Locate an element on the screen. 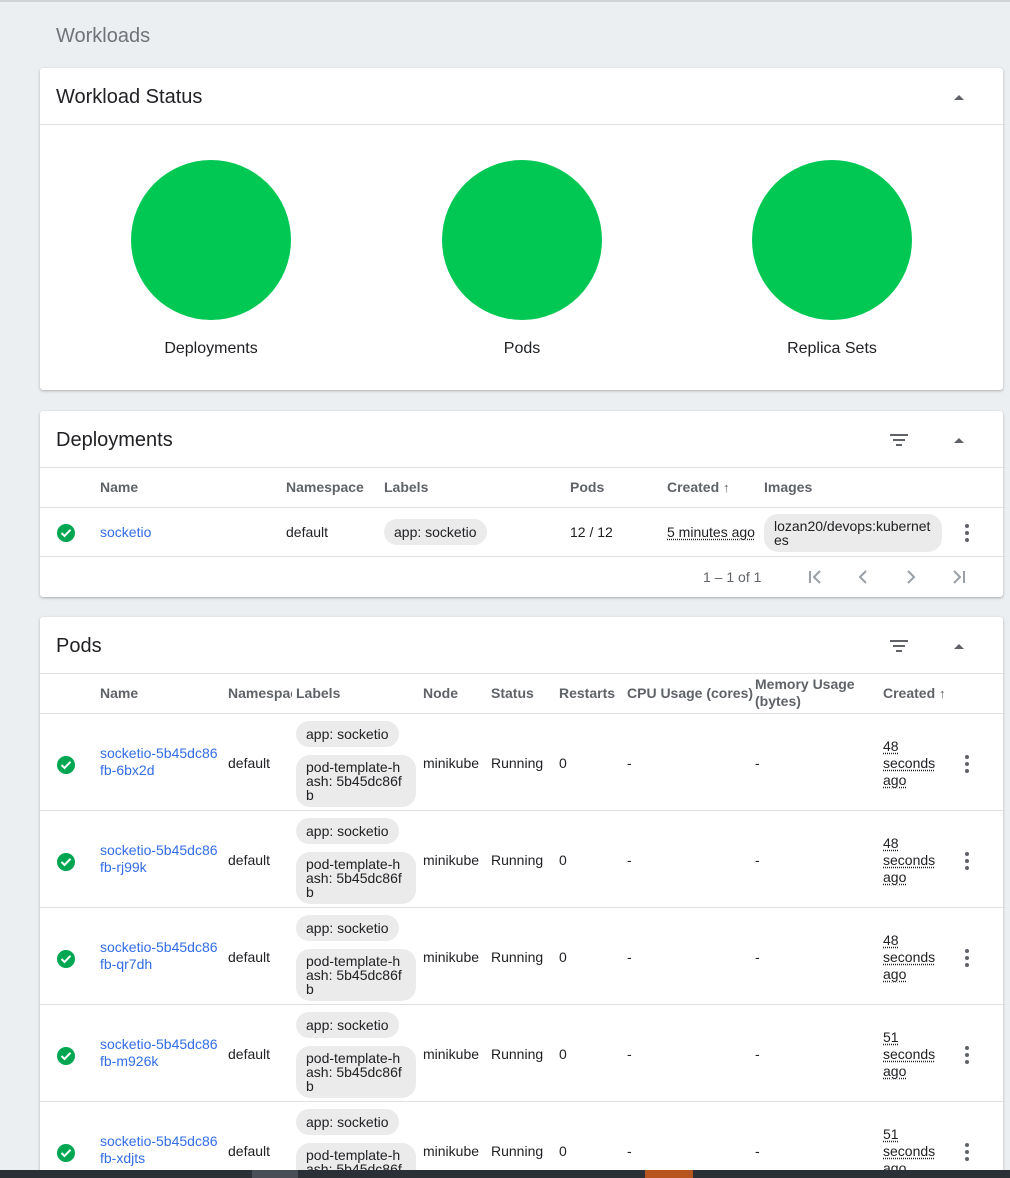 This screenshot has height=1178, width=1010. pod-name-link: socketio-5b45dc86fb-rj99k is located at coordinates (160, 859).